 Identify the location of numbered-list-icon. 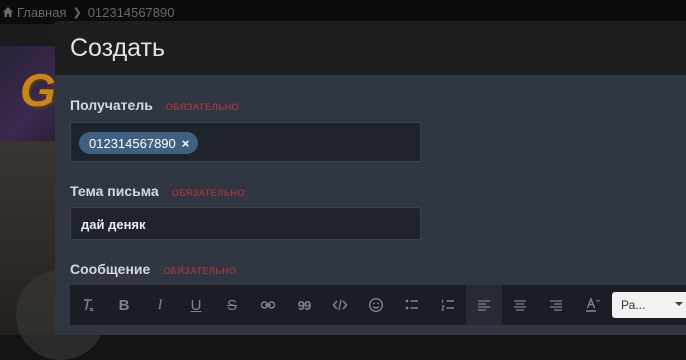
(447, 305).